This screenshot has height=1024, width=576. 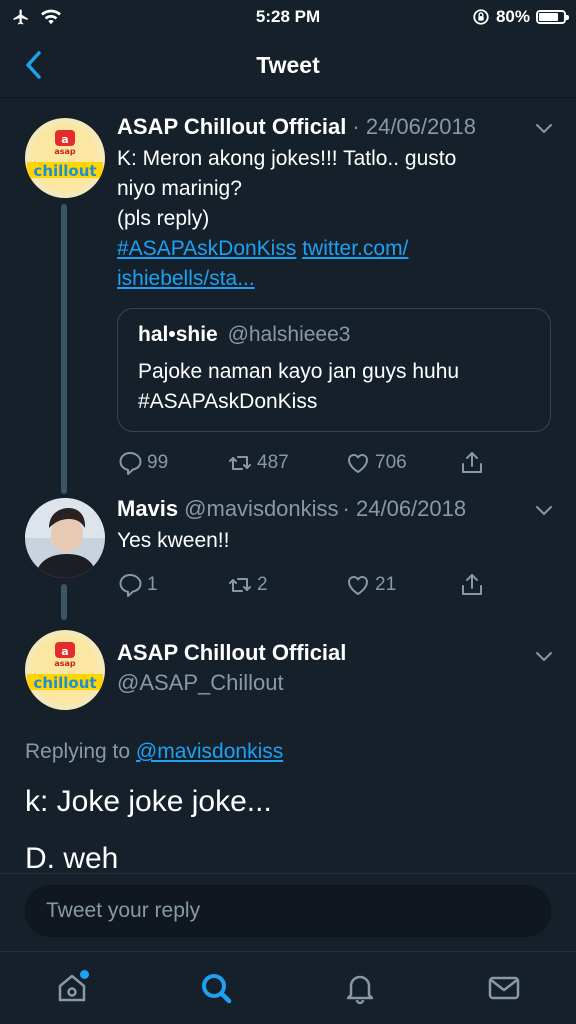 What do you see at coordinates (178, 334) in the screenshot?
I see `quote-author: hal•shie` at bounding box center [178, 334].